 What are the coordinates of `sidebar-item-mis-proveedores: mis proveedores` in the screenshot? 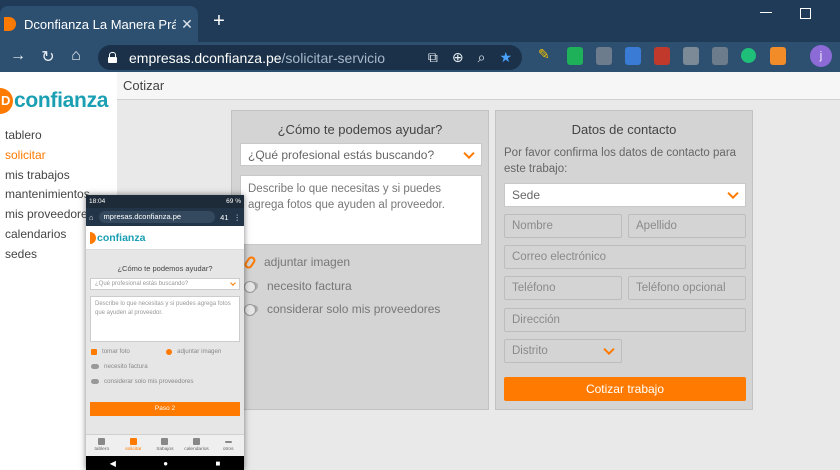 It's located at (49, 215).